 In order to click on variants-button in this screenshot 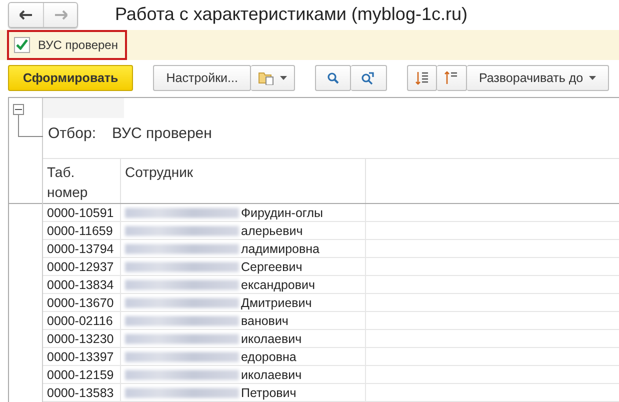, I will do `click(272, 78)`.